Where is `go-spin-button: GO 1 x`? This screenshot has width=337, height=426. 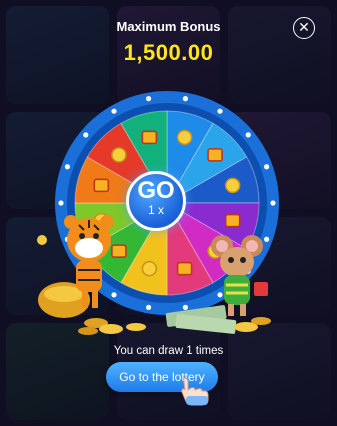
go-spin-button: GO 1 x is located at coordinates (156, 201).